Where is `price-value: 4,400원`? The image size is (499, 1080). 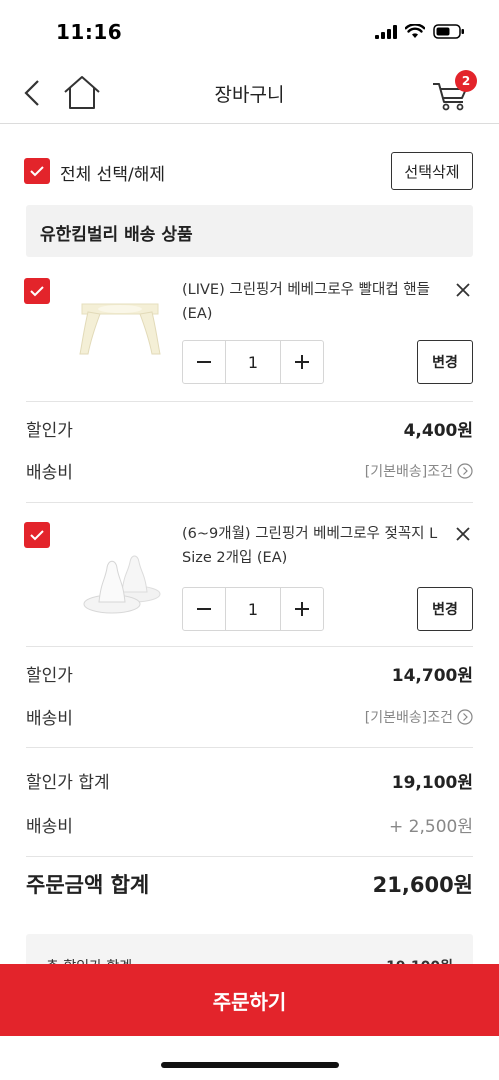
price-value: 4,400원 is located at coordinates (438, 431).